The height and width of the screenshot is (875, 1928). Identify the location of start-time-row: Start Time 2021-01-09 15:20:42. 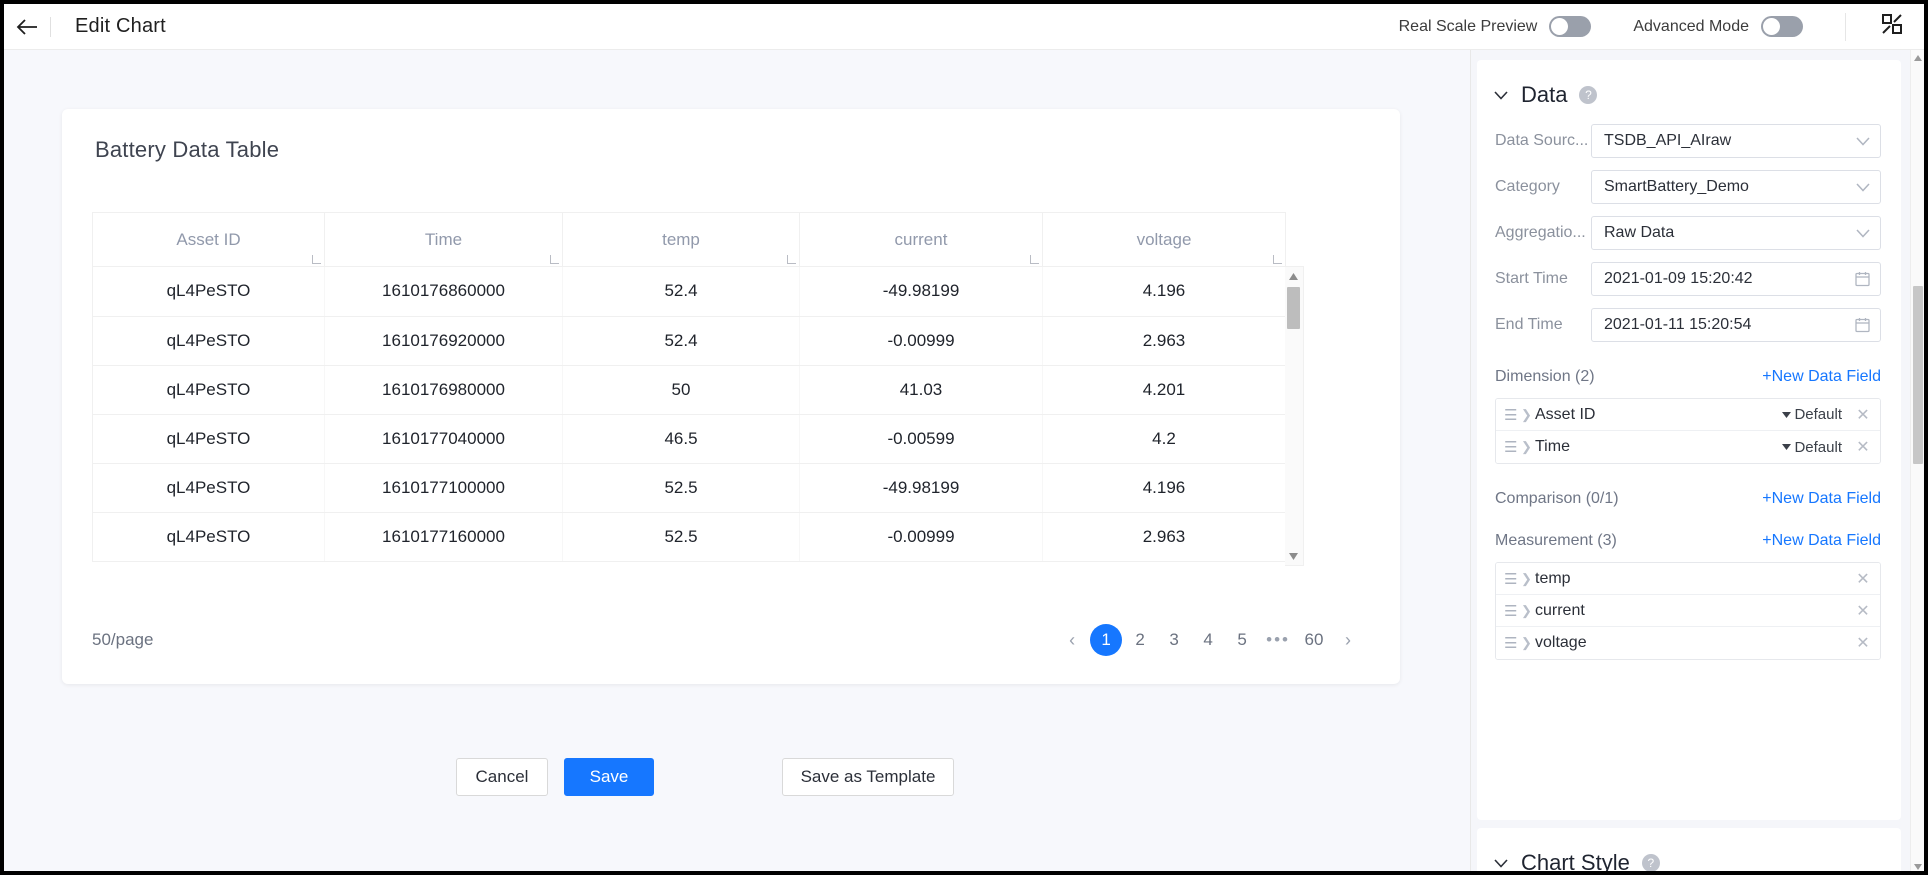
(1688, 279).